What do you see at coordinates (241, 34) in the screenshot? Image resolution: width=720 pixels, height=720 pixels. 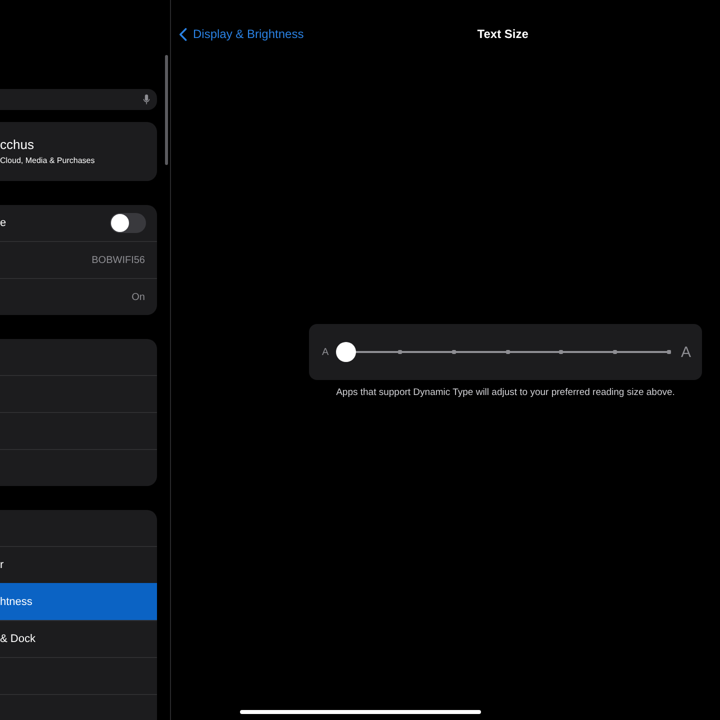 I see `back-button: Display & Brightness` at bounding box center [241, 34].